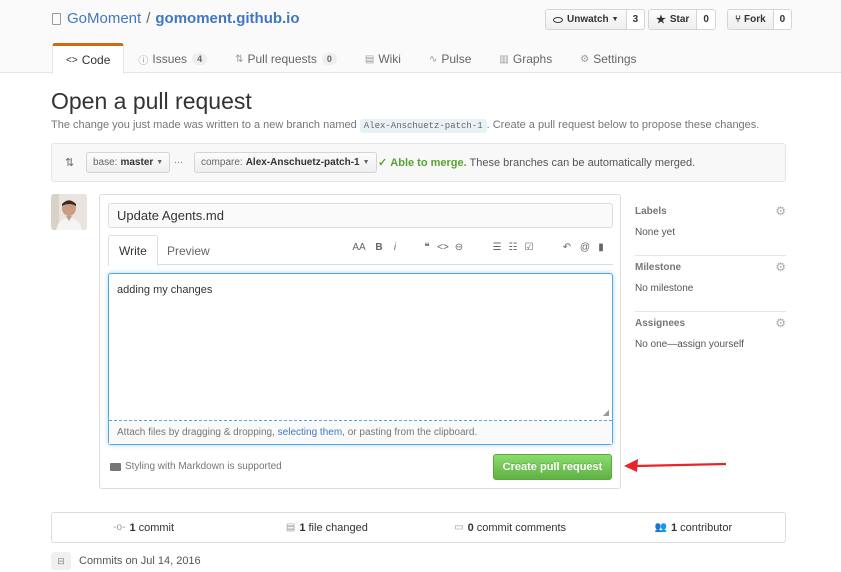 This screenshot has width=841, height=572. I want to click on resize-handle-icon: ◢, so click(606, 412).